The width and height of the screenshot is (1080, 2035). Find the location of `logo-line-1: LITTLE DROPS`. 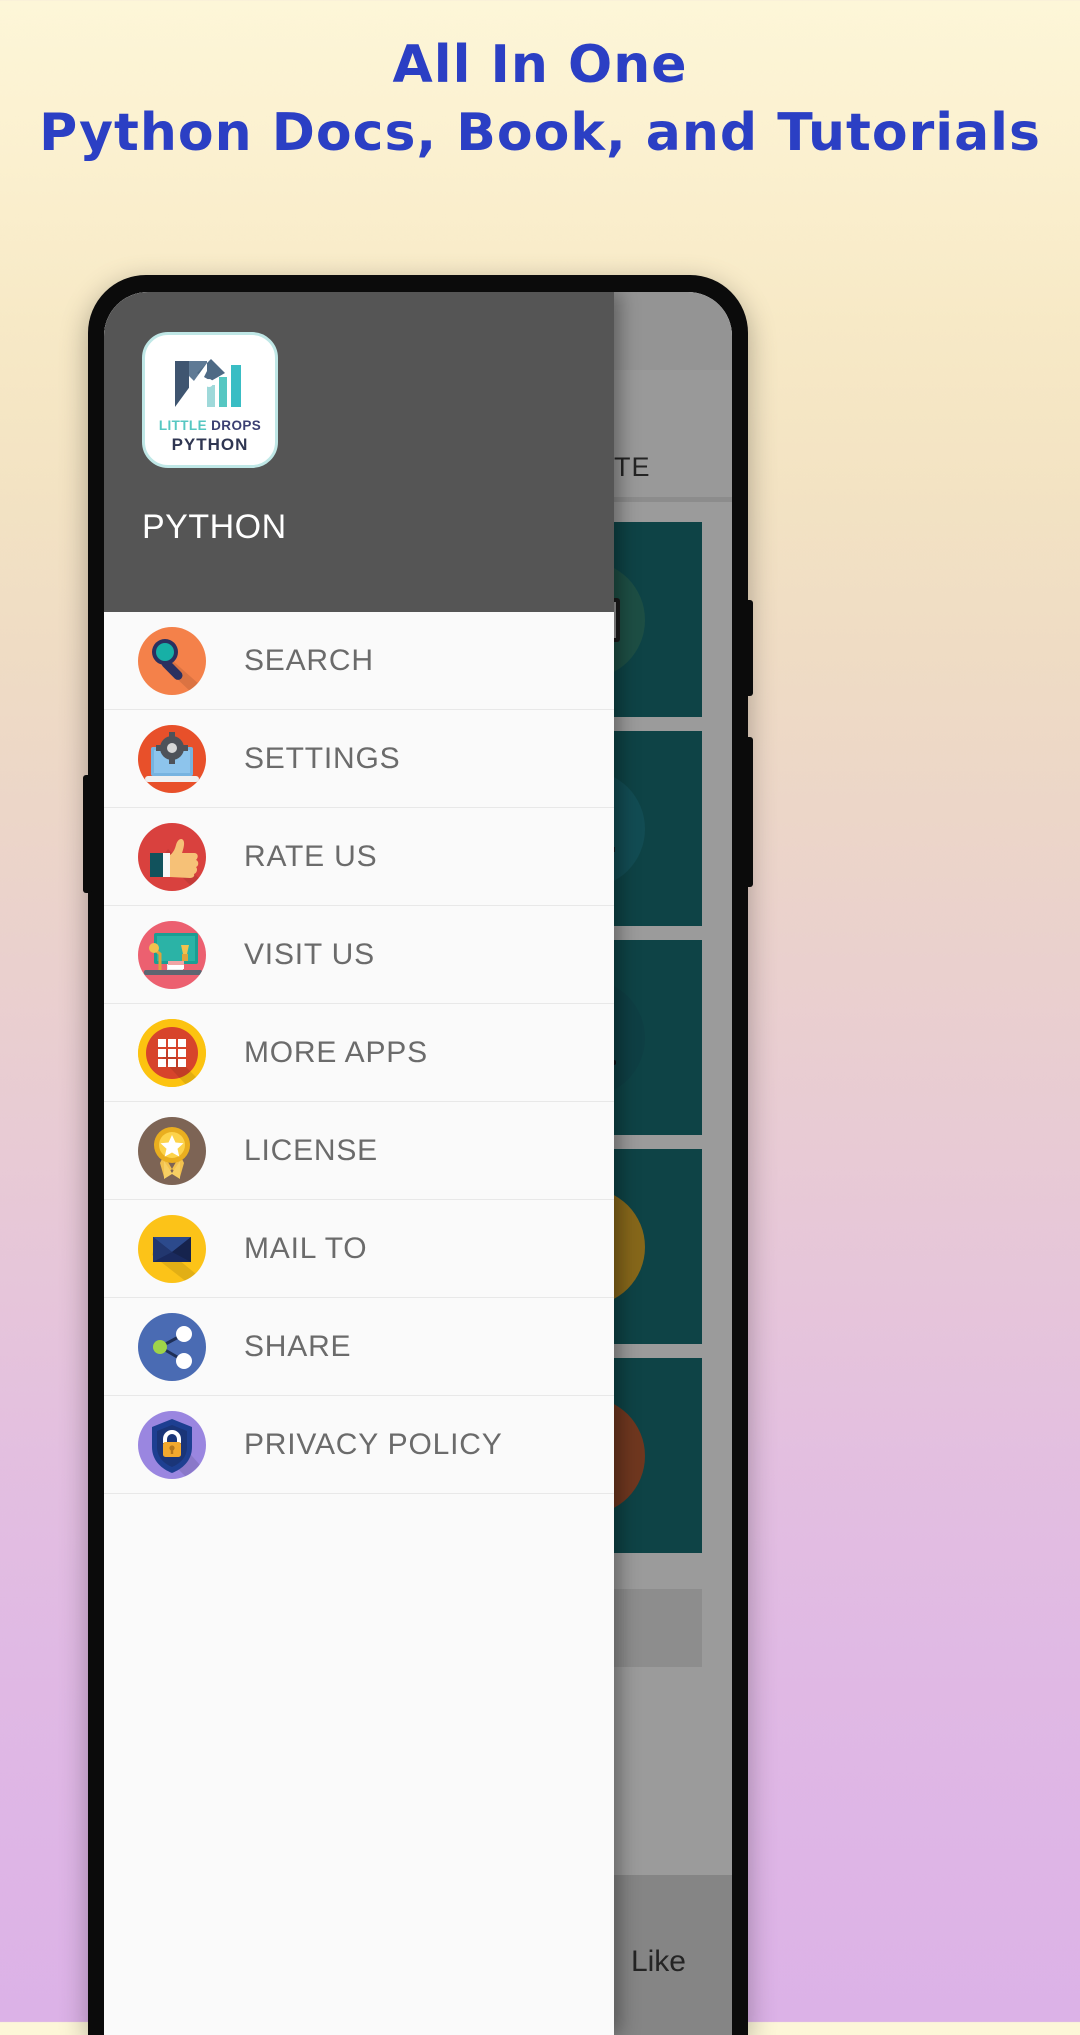

logo-line-1: LITTLE DROPS is located at coordinates (210, 425).